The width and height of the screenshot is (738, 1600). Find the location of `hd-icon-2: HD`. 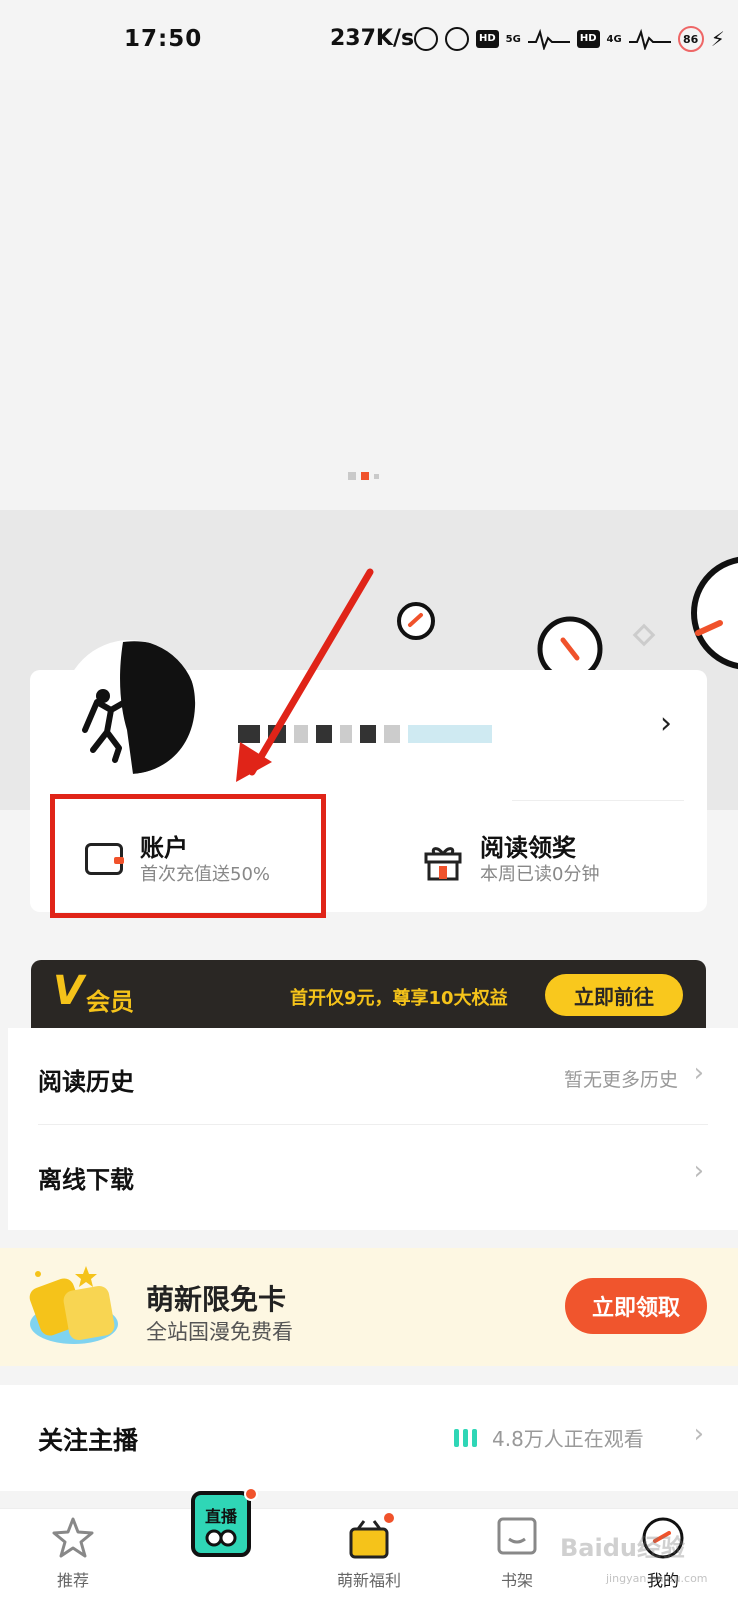

hd-icon-2: HD is located at coordinates (588, 39).